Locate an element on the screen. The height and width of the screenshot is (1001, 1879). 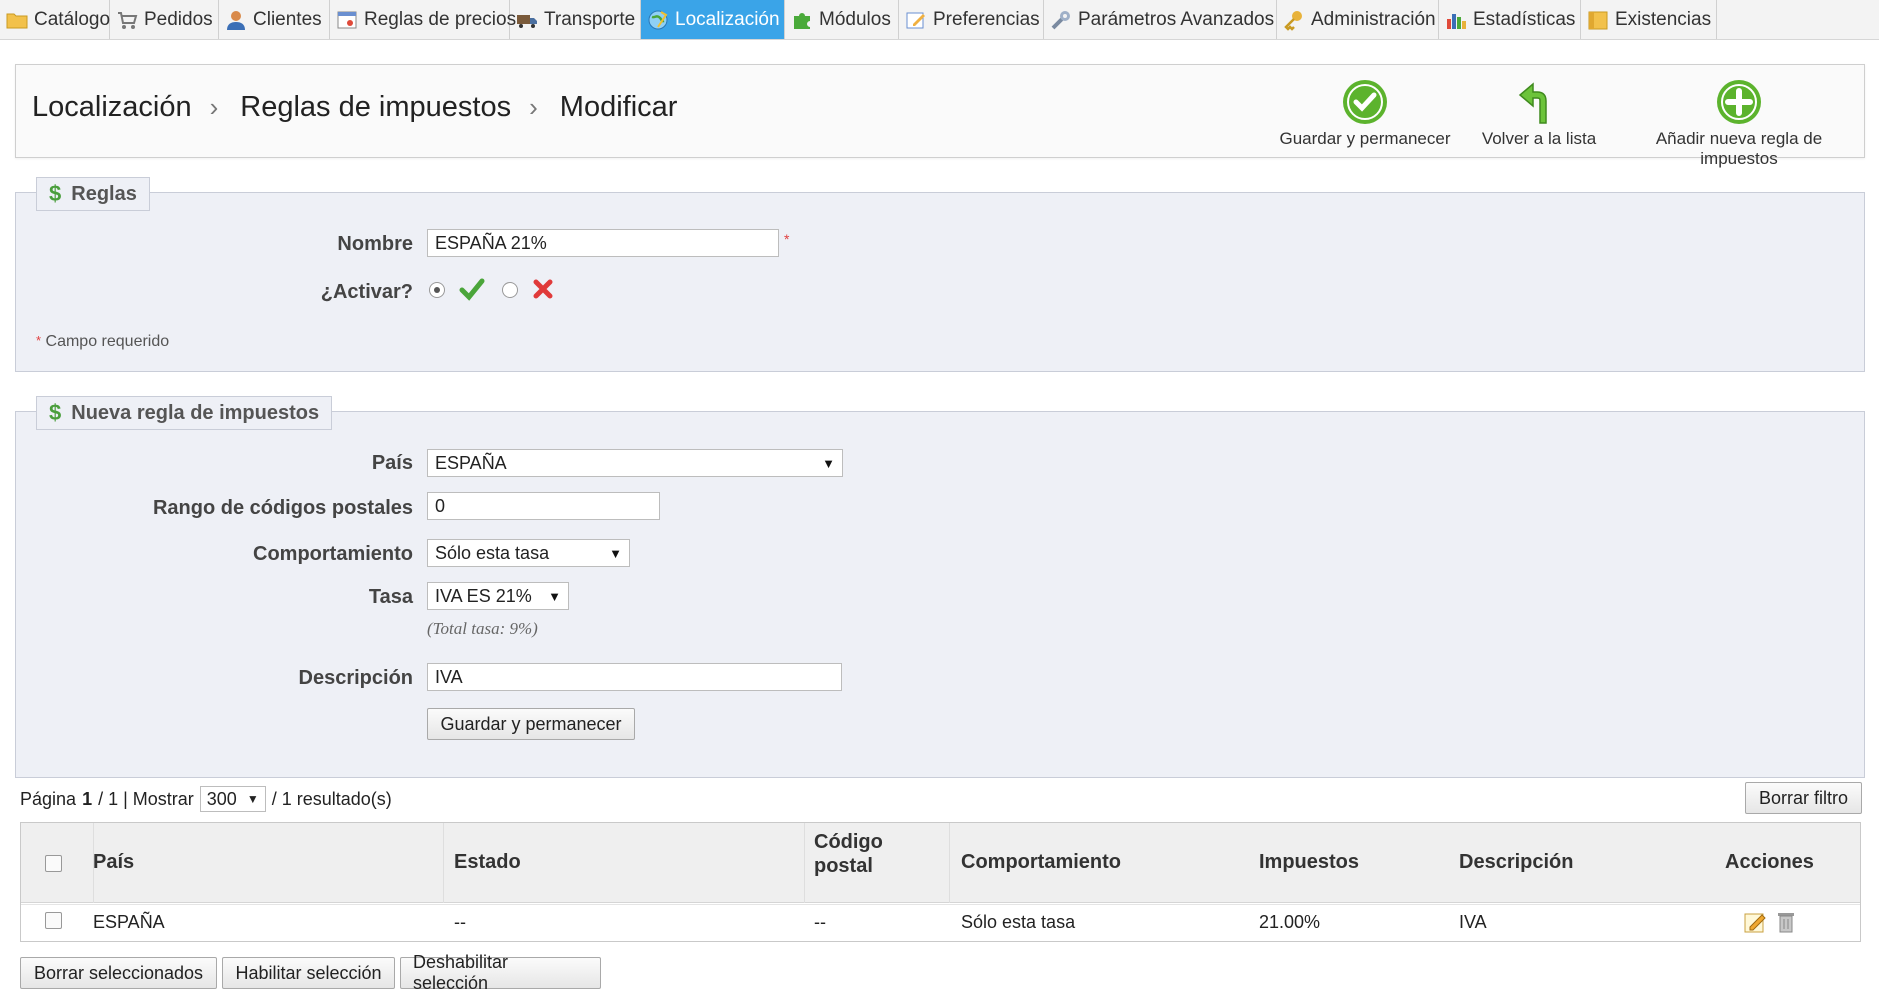
add-new-label: Añadir nueva regla de impuestos is located at coordinates (1739, 148).